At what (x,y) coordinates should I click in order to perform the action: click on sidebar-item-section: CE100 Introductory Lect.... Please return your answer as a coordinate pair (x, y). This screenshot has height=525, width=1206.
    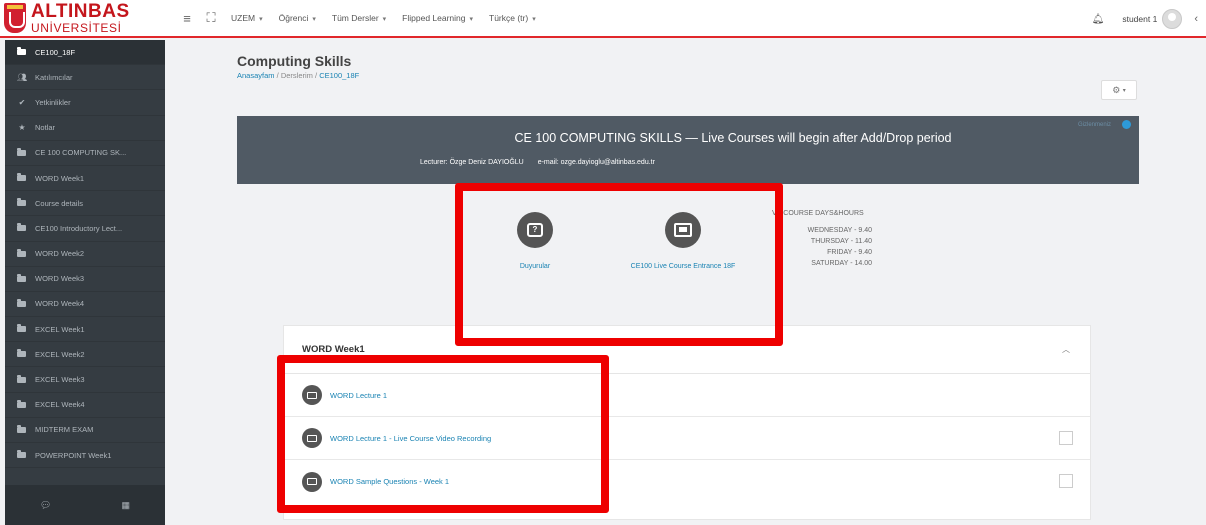
    Looking at the image, I should click on (85, 229).